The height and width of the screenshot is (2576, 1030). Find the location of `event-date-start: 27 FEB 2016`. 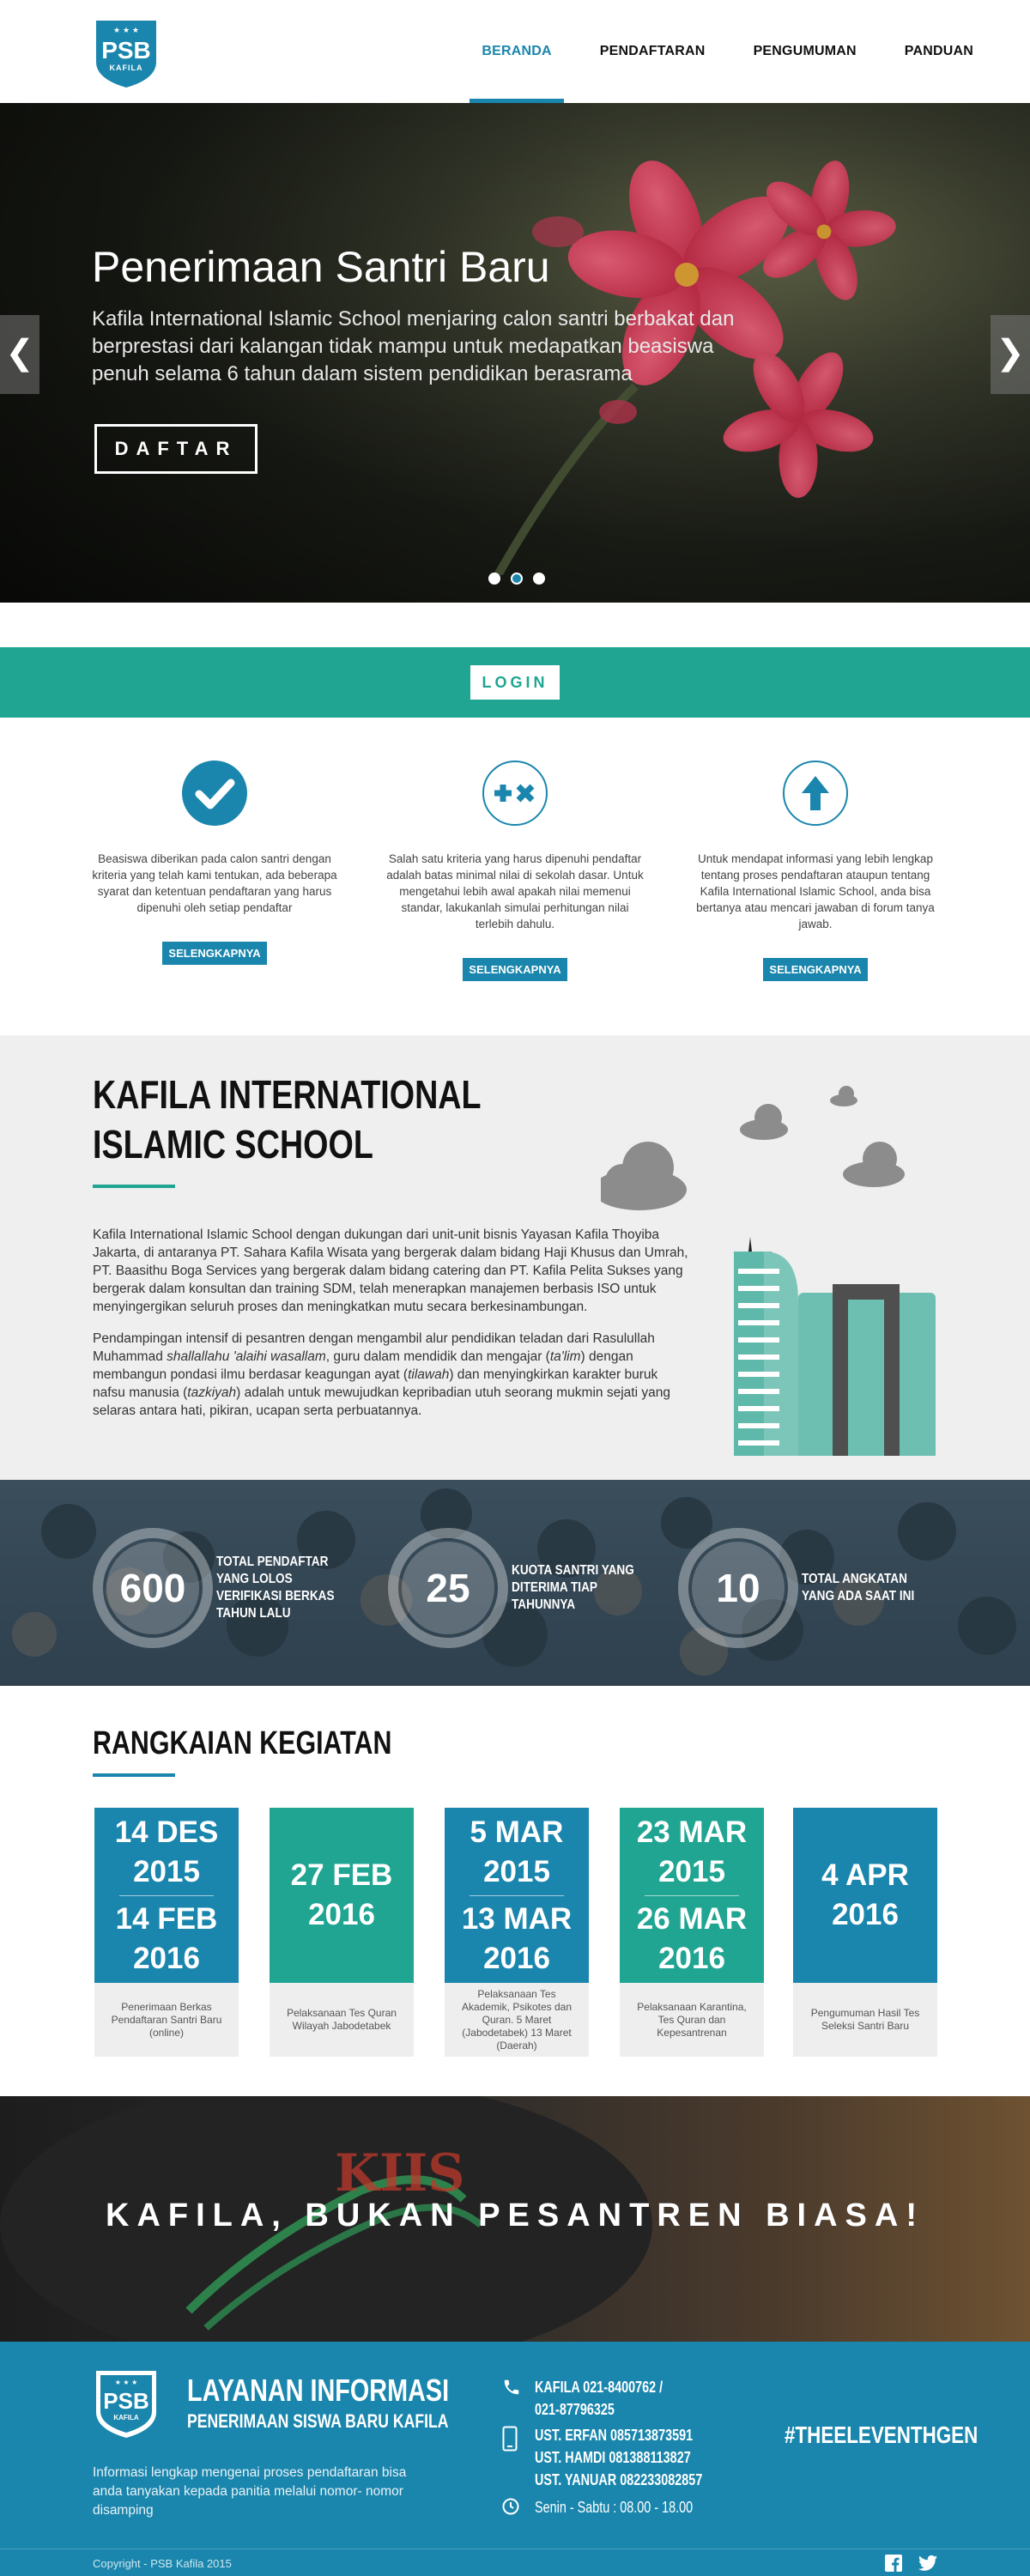

event-date-start: 27 FEB 2016 is located at coordinates (341, 1894).